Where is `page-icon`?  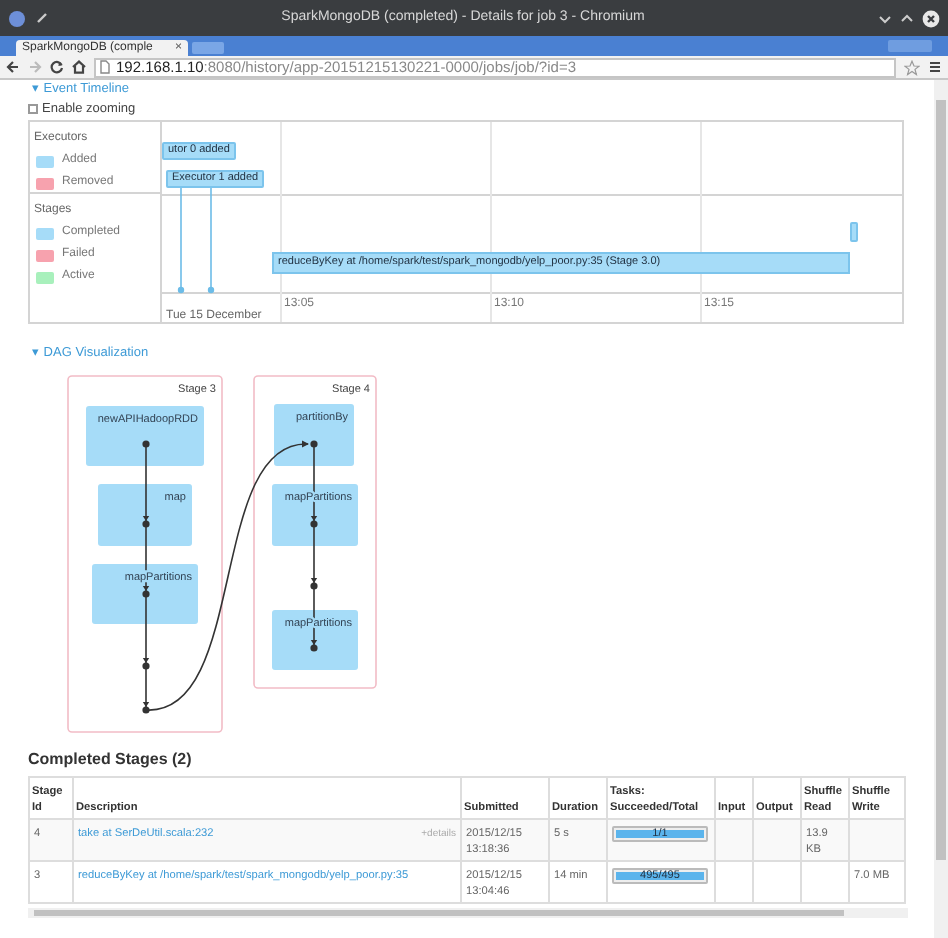 page-icon is located at coordinates (105, 67).